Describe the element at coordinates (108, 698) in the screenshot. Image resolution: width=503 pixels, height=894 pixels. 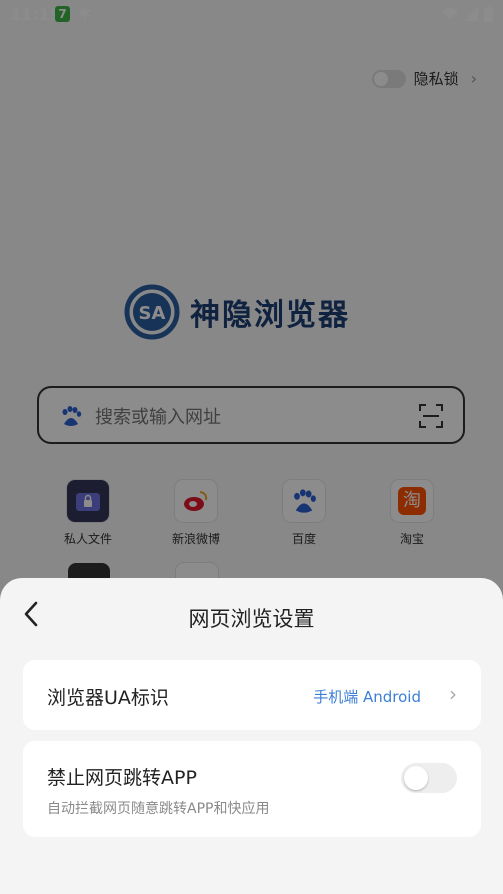
I see `ua-setting-label: 浏览器UA标识` at that location.